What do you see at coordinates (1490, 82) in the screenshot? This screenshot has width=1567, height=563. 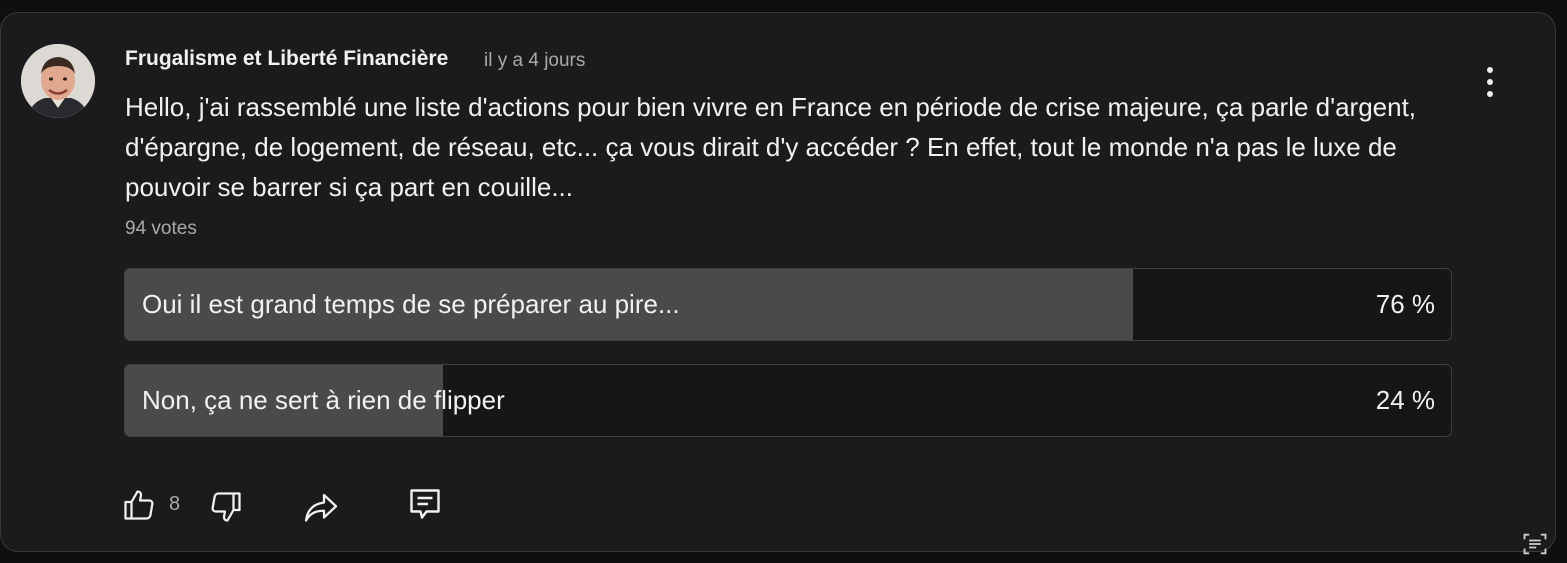 I see `more-vert-icon` at bounding box center [1490, 82].